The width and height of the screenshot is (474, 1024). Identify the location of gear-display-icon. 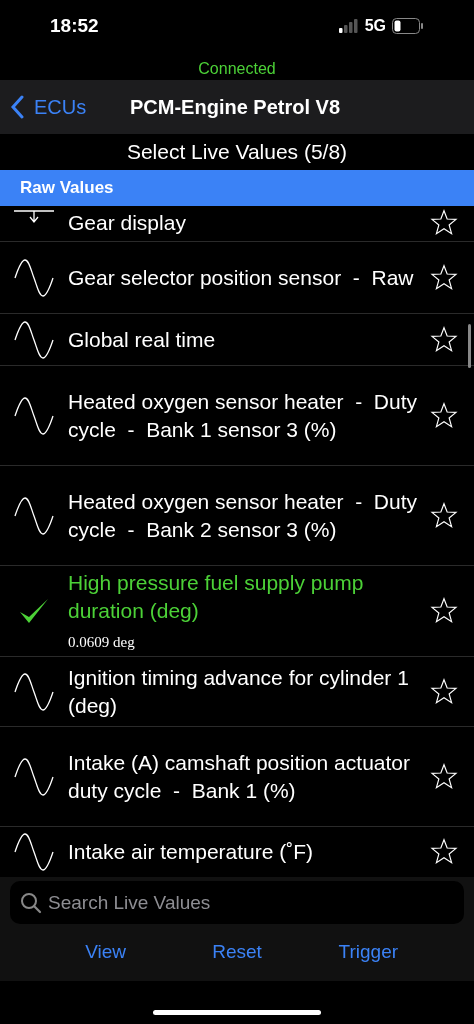
(34, 216).